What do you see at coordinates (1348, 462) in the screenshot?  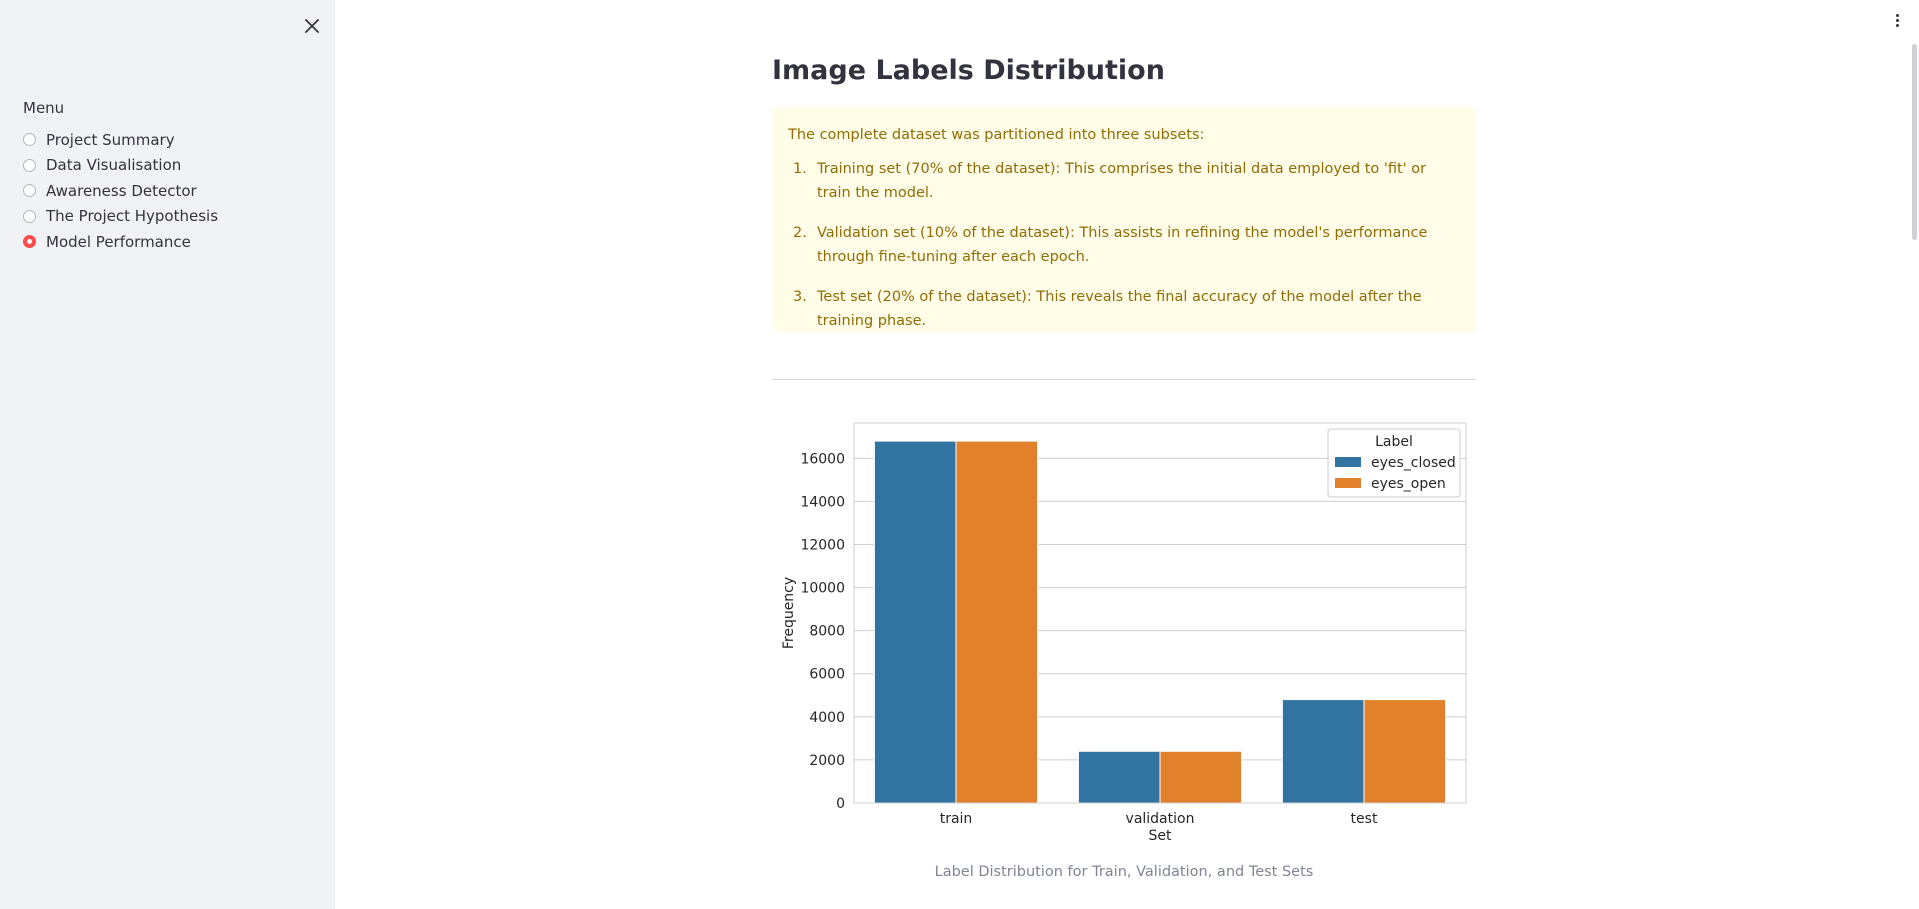 I see `legend-swatch-eyes_closed` at bounding box center [1348, 462].